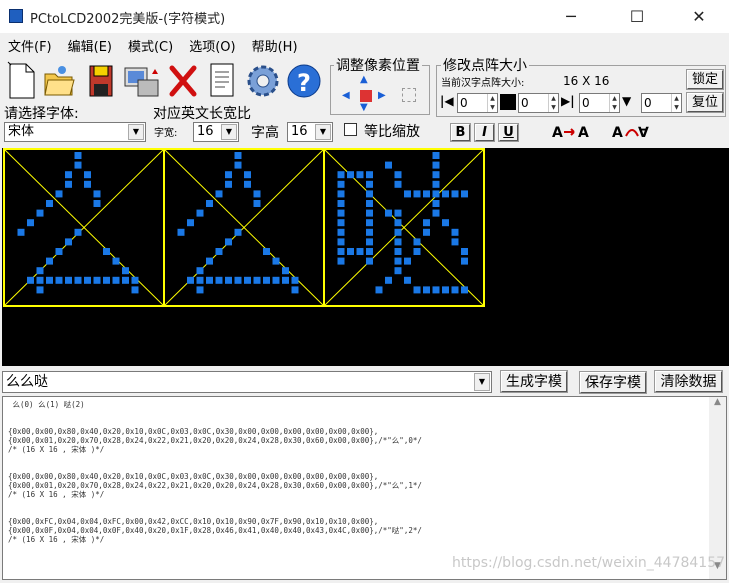 The image size is (729, 583). What do you see at coordinates (366, 96) in the screenshot?
I see `shift-center-icon` at bounding box center [366, 96].